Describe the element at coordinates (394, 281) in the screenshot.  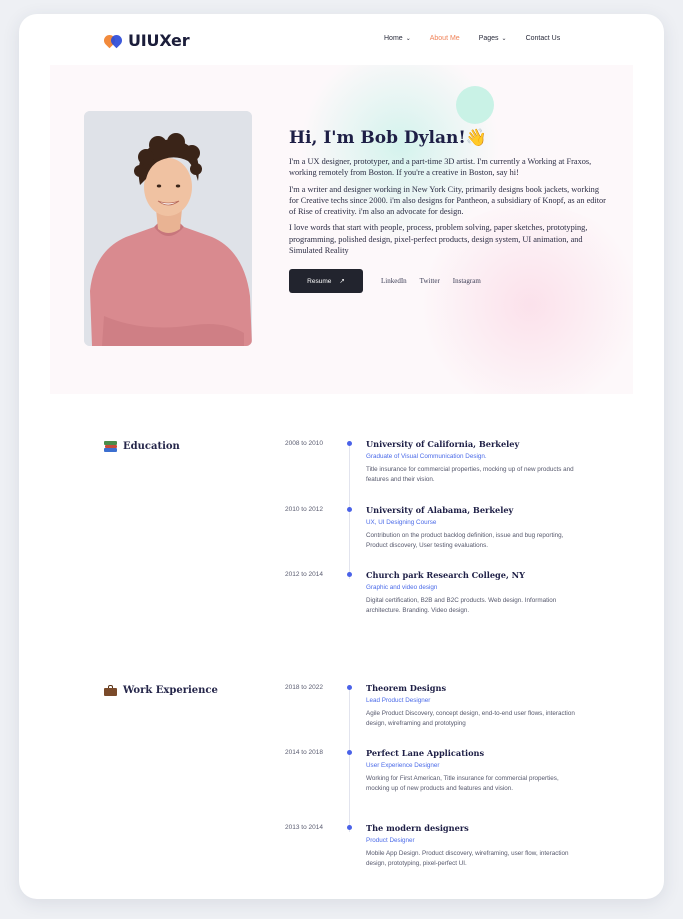
I see `linkedin-link: LinkedIn` at that location.